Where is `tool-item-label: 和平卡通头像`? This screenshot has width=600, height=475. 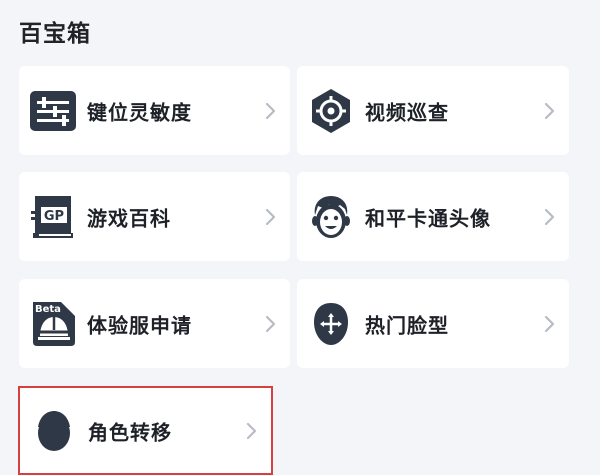 tool-item-label: 和平卡通头像 is located at coordinates (428, 218).